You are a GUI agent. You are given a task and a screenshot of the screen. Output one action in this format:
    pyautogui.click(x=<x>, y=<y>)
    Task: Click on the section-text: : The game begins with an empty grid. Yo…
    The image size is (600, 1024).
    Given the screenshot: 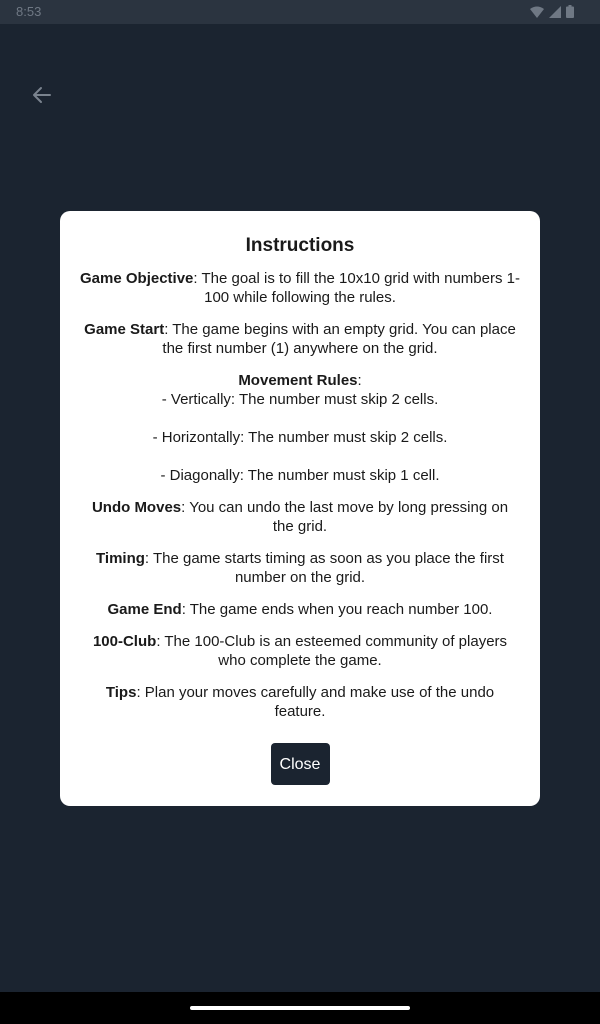 What is the action you would take?
    pyautogui.click(x=339, y=339)
    